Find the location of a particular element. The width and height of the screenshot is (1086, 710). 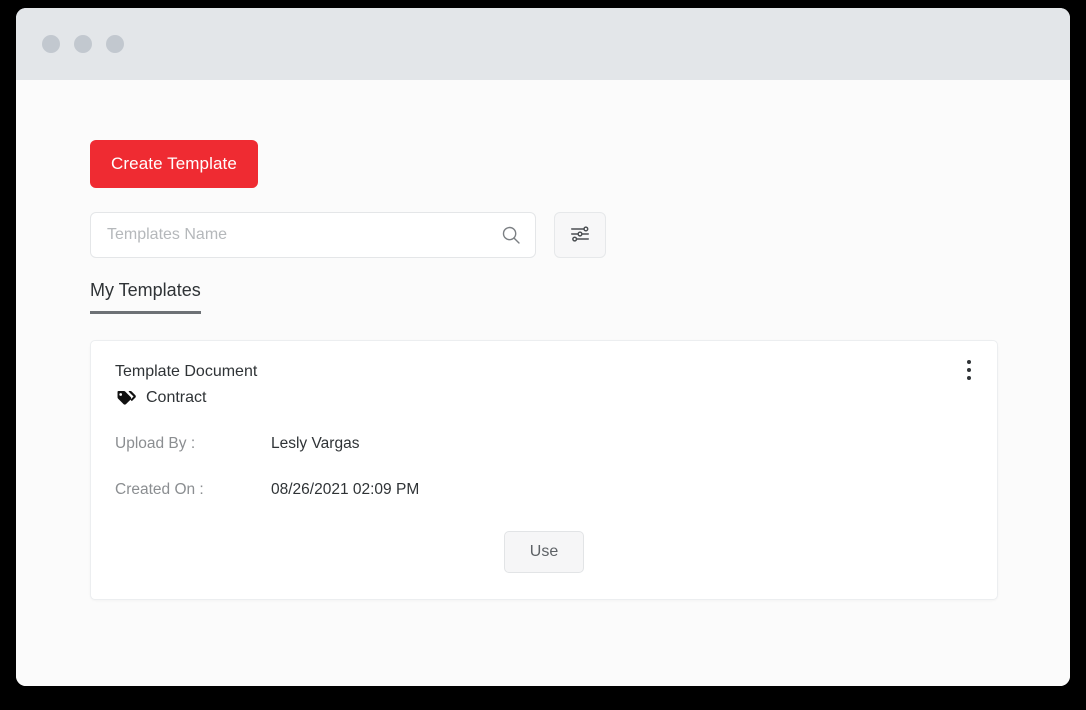

search-row is located at coordinates (580, 235).